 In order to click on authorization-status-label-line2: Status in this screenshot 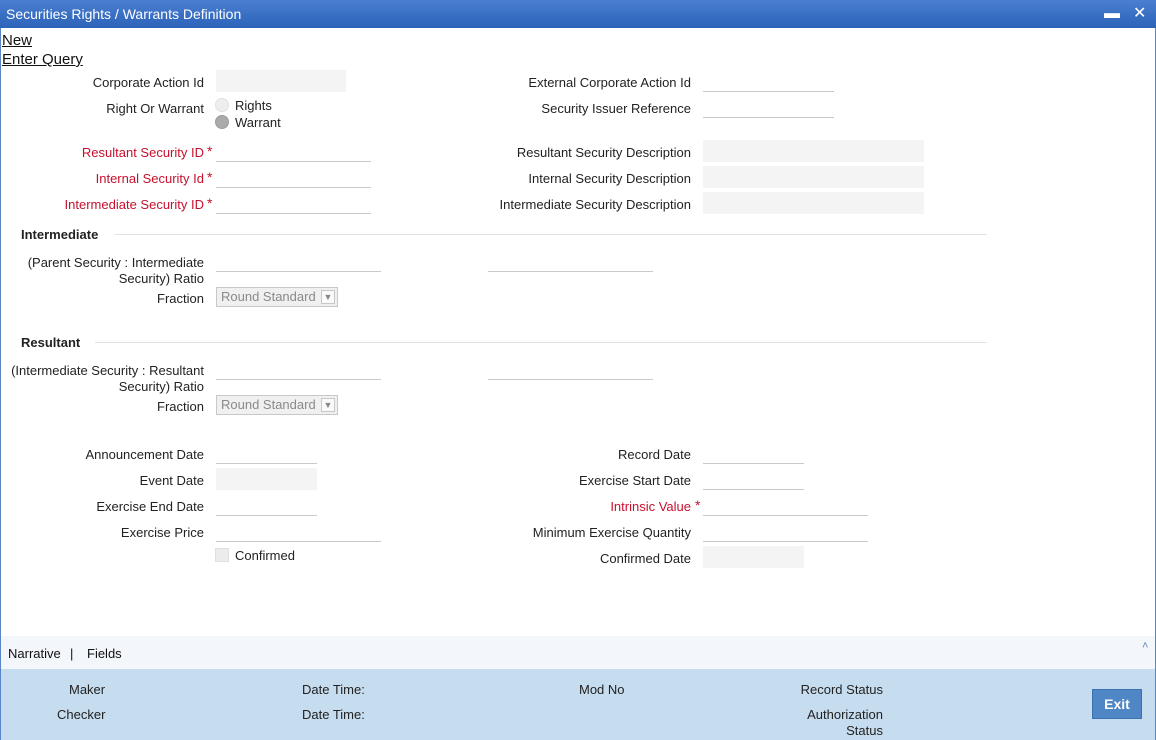, I will do `click(864, 730)`.